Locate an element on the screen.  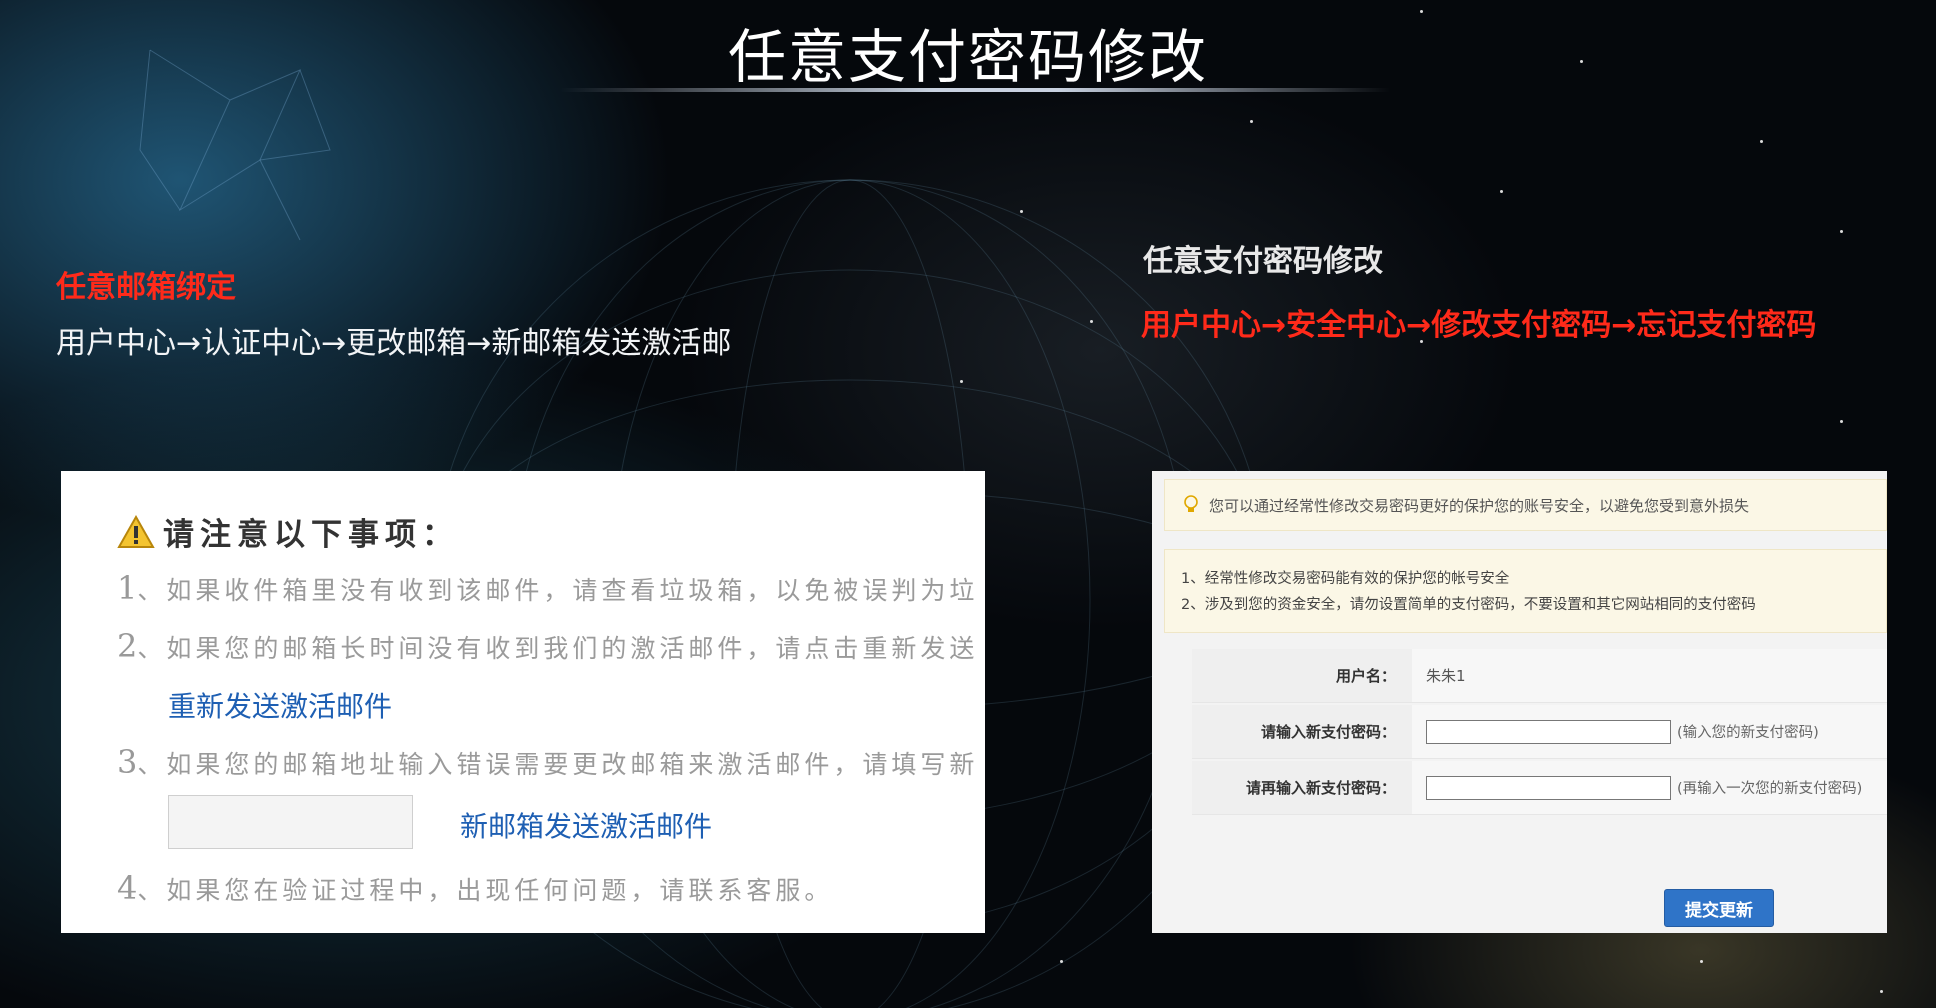
warning-icon is located at coordinates (136, 531).